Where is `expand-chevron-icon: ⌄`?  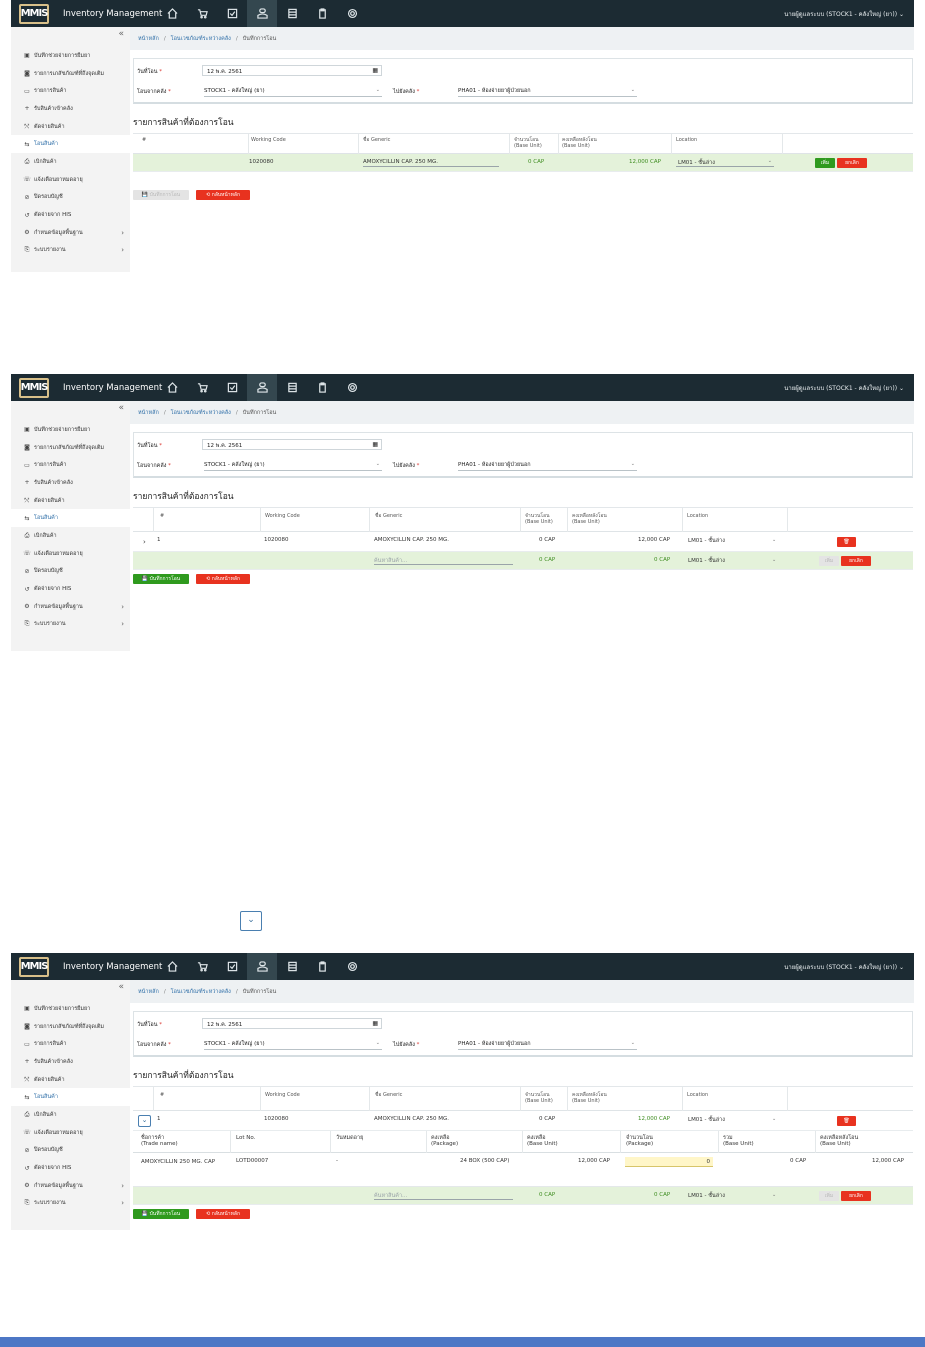 expand-chevron-icon: ⌄ is located at coordinates (251, 921).